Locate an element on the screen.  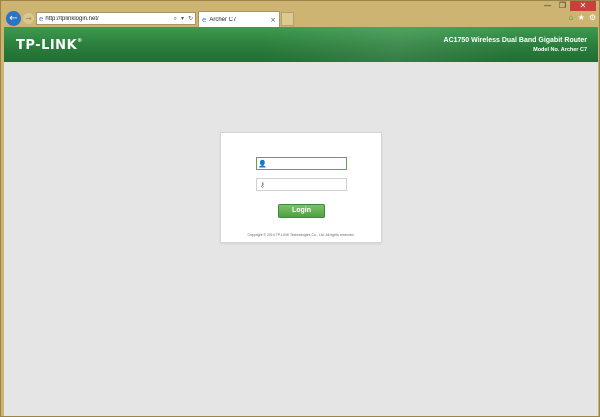
home-icon: ⌂ is located at coordinates (571, 18).